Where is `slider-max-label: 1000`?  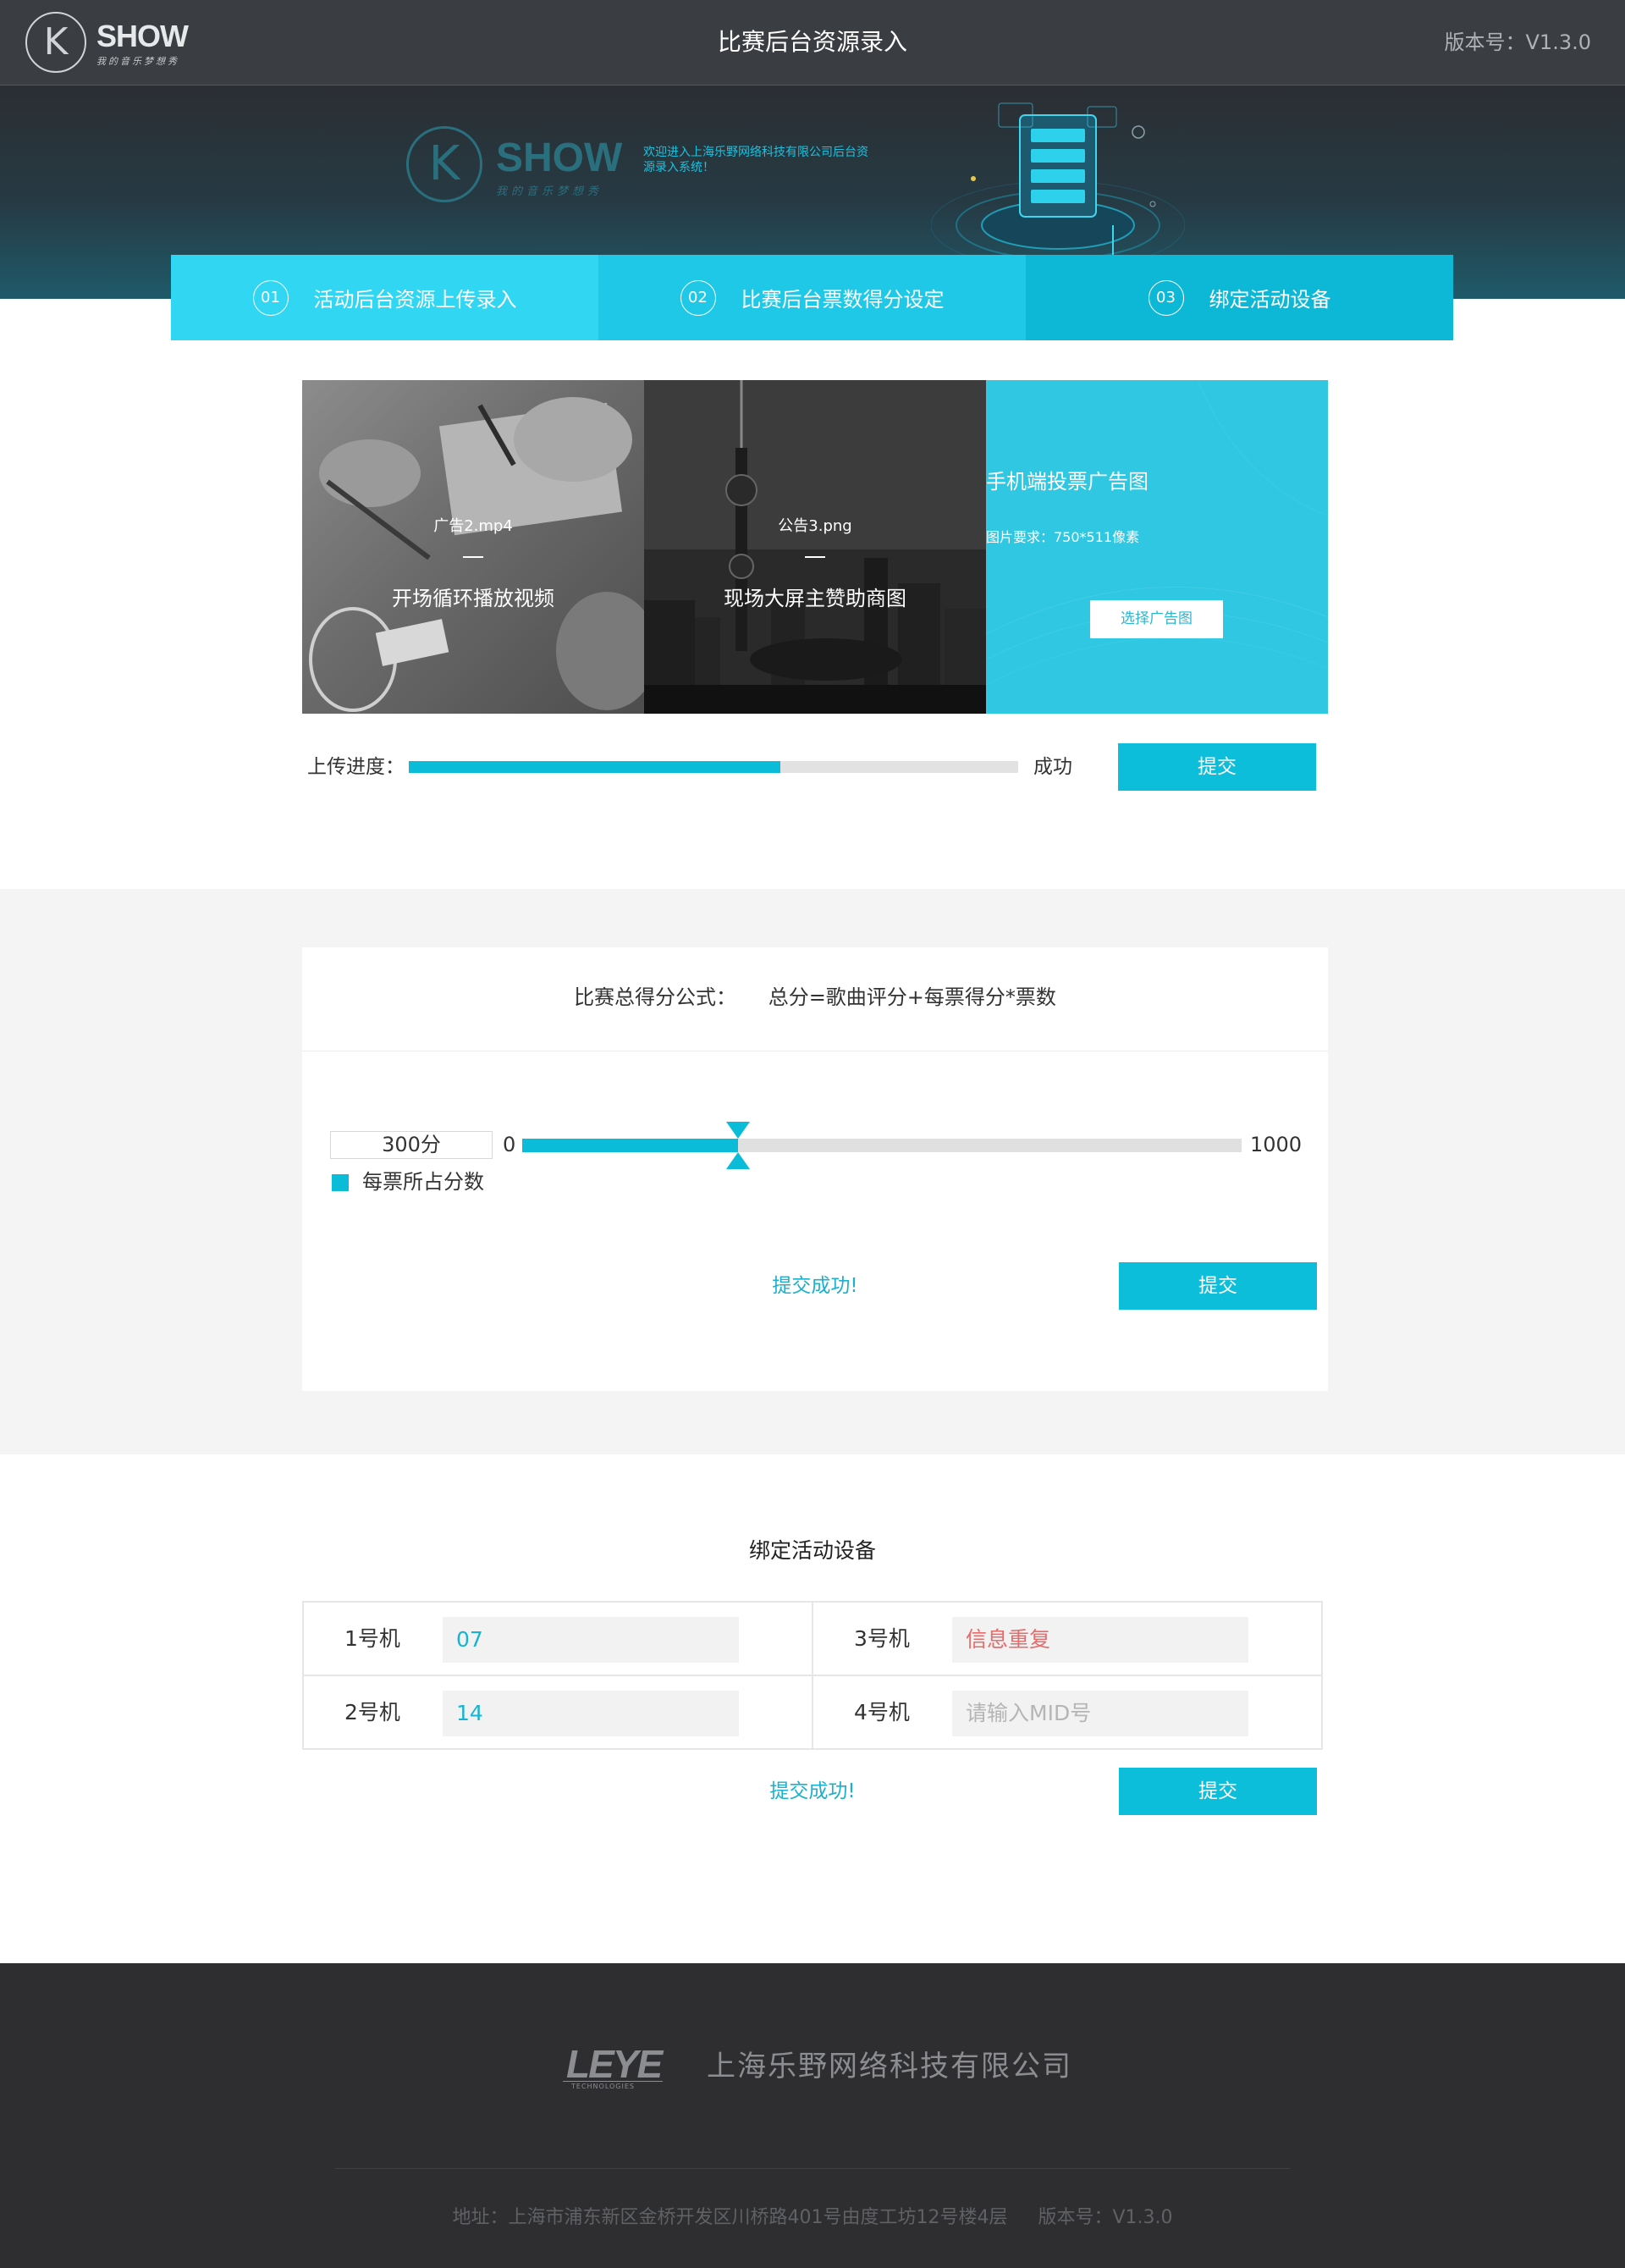 slider-max-label: 1000 is located at coordinates (1276, 1144).